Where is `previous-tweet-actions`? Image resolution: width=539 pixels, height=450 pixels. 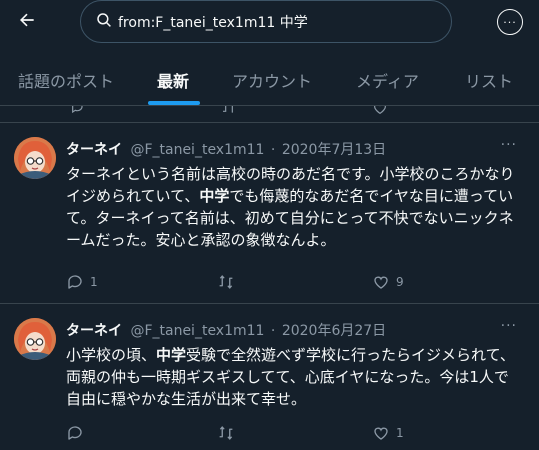
previous-tweet-actions is located at coordinates (269, 113).